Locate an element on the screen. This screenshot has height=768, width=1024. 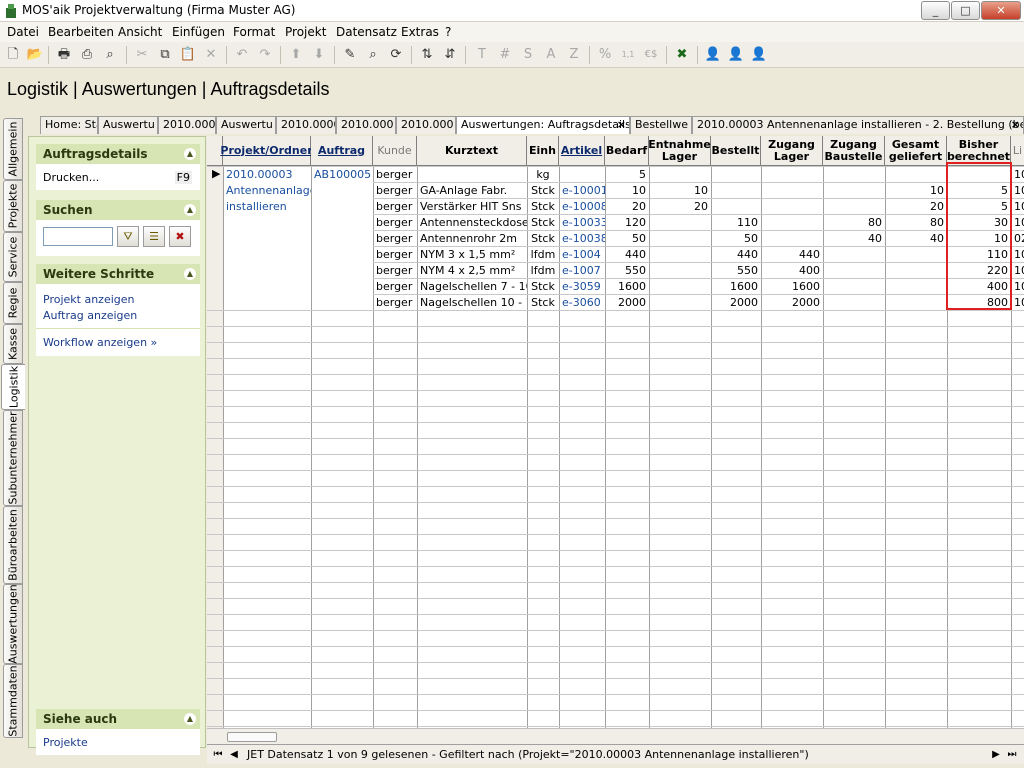
vtab-bueroarbeiten: Büroarbeiten is located at coordinates (13, 545).